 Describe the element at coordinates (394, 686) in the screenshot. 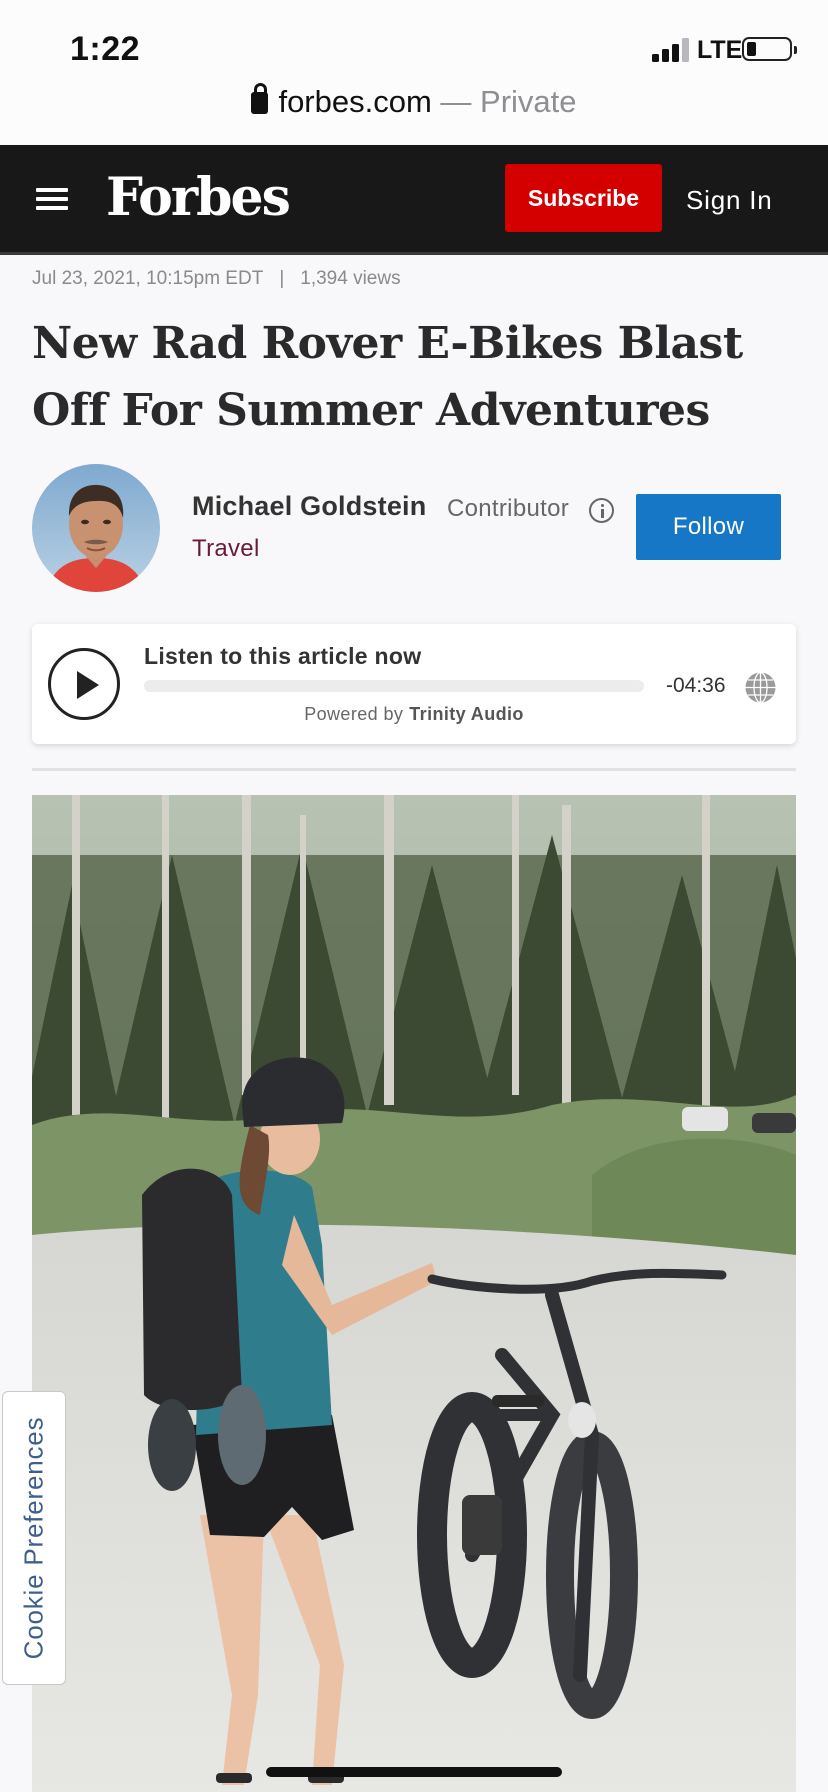

I see `audio-progress-bar` at that location.